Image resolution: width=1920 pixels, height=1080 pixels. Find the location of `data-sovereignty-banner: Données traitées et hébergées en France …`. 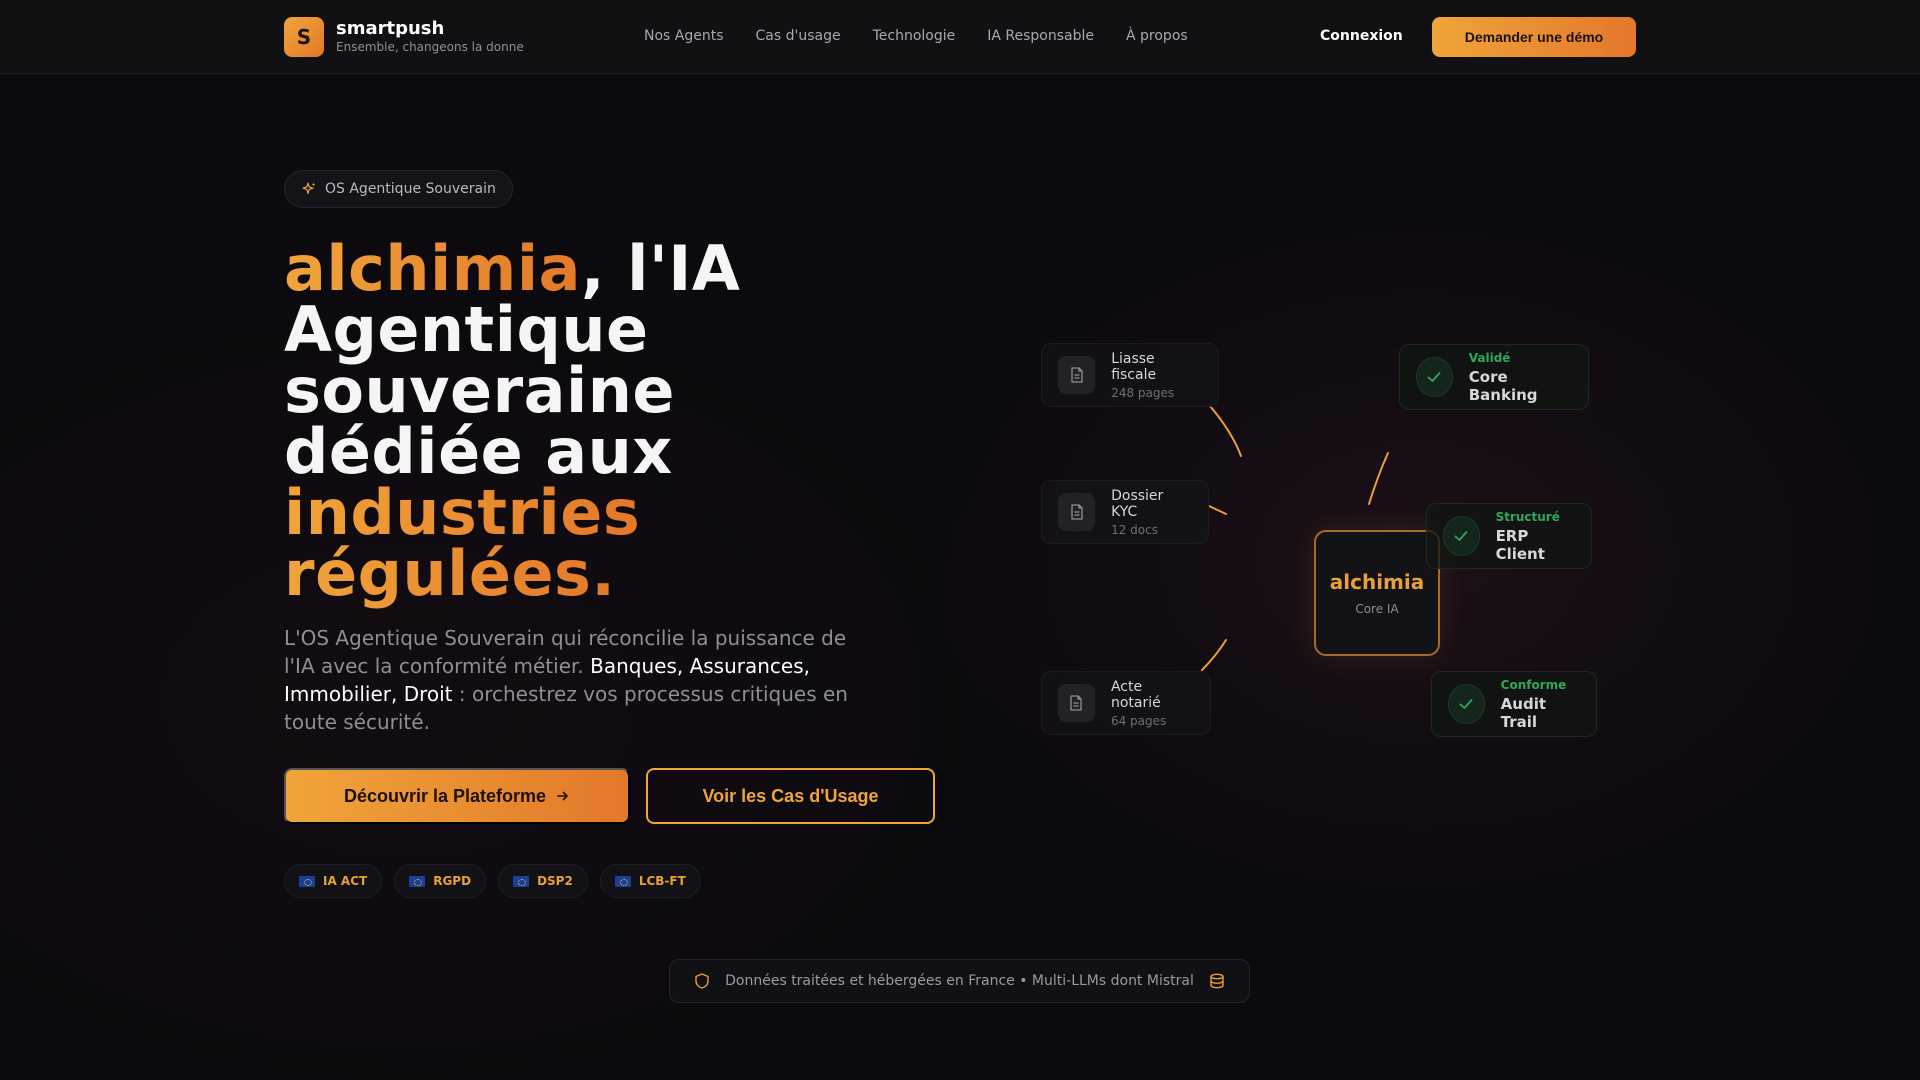

data-sovereignty-banner: Données traitées et hébergées en France … is located at coordinates (959, 981).